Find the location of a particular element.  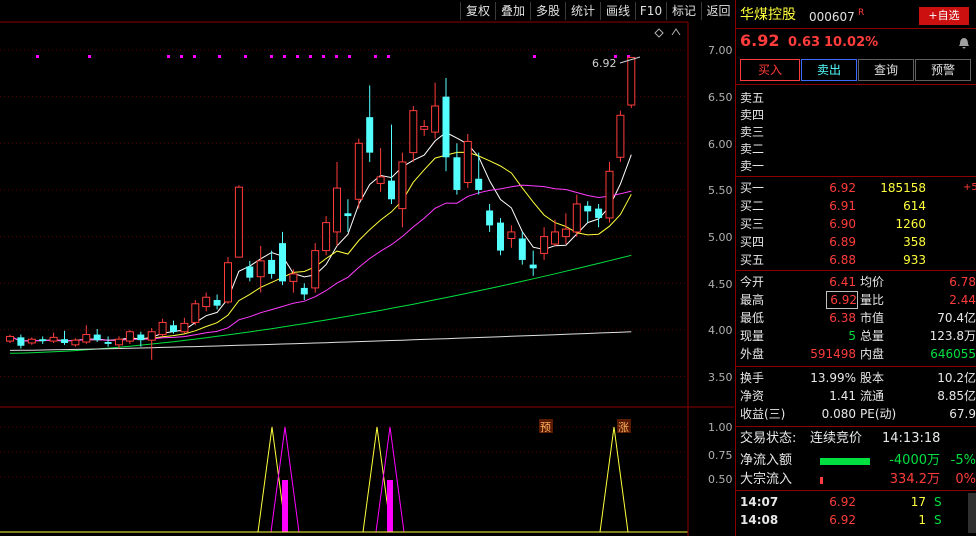

market-cap-label: 市值 is located at coordinates (872, 318).